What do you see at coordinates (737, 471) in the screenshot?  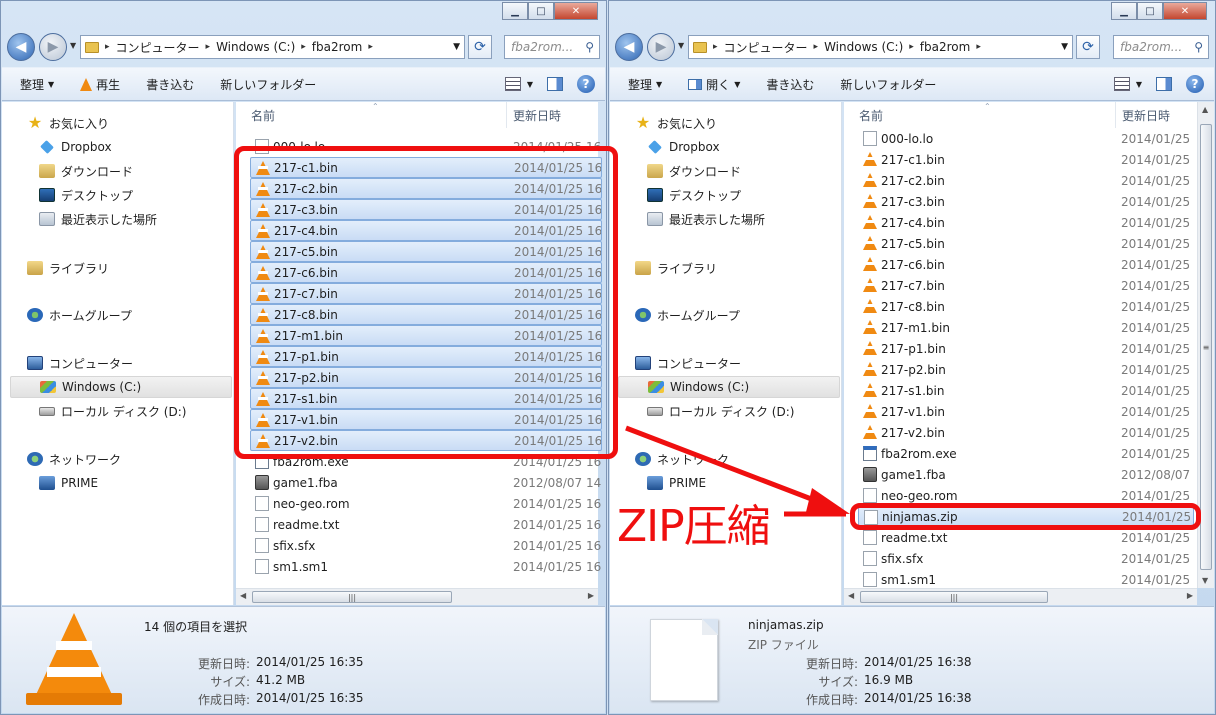 I see `annotation-arrow` at bounding box center [737, 471].